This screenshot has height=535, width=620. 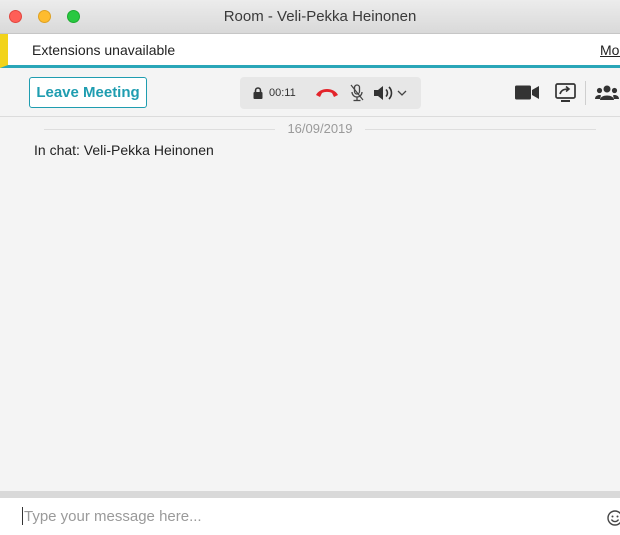 What do you see at coordinates (402, 93) in the screenshot?
I see `chevron-down-icon` at bounding box center [402, 93].